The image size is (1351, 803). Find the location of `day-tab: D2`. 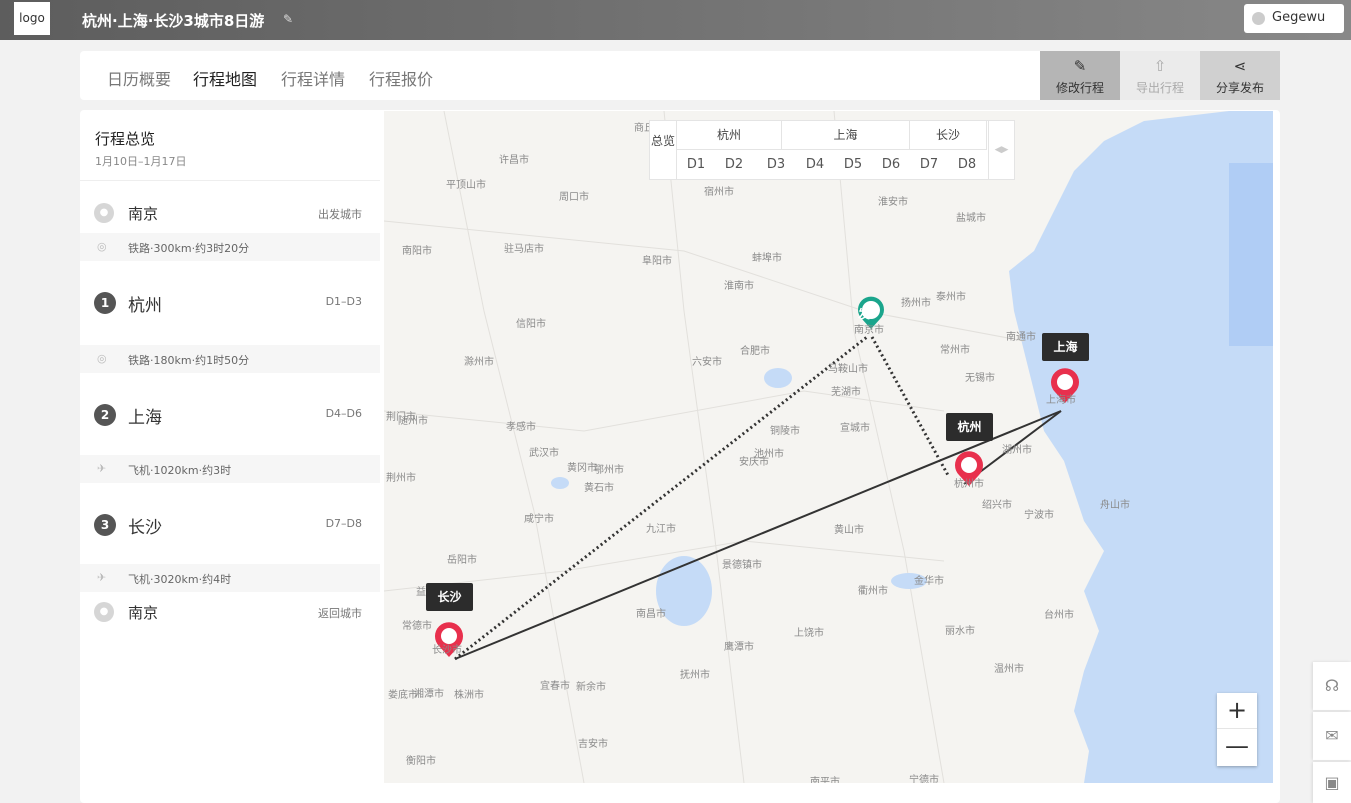

day-tab: D2 is located at coordinates (734, 164).